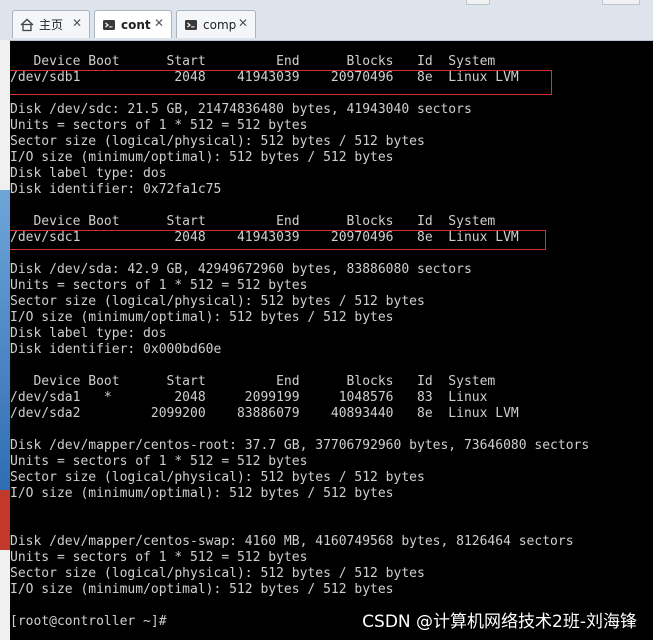 The image size is (653, 640). What do you see at coordinates (220, 24) in the screenshot?
I see `tab-label: comp` at bounding box center [220, 24].